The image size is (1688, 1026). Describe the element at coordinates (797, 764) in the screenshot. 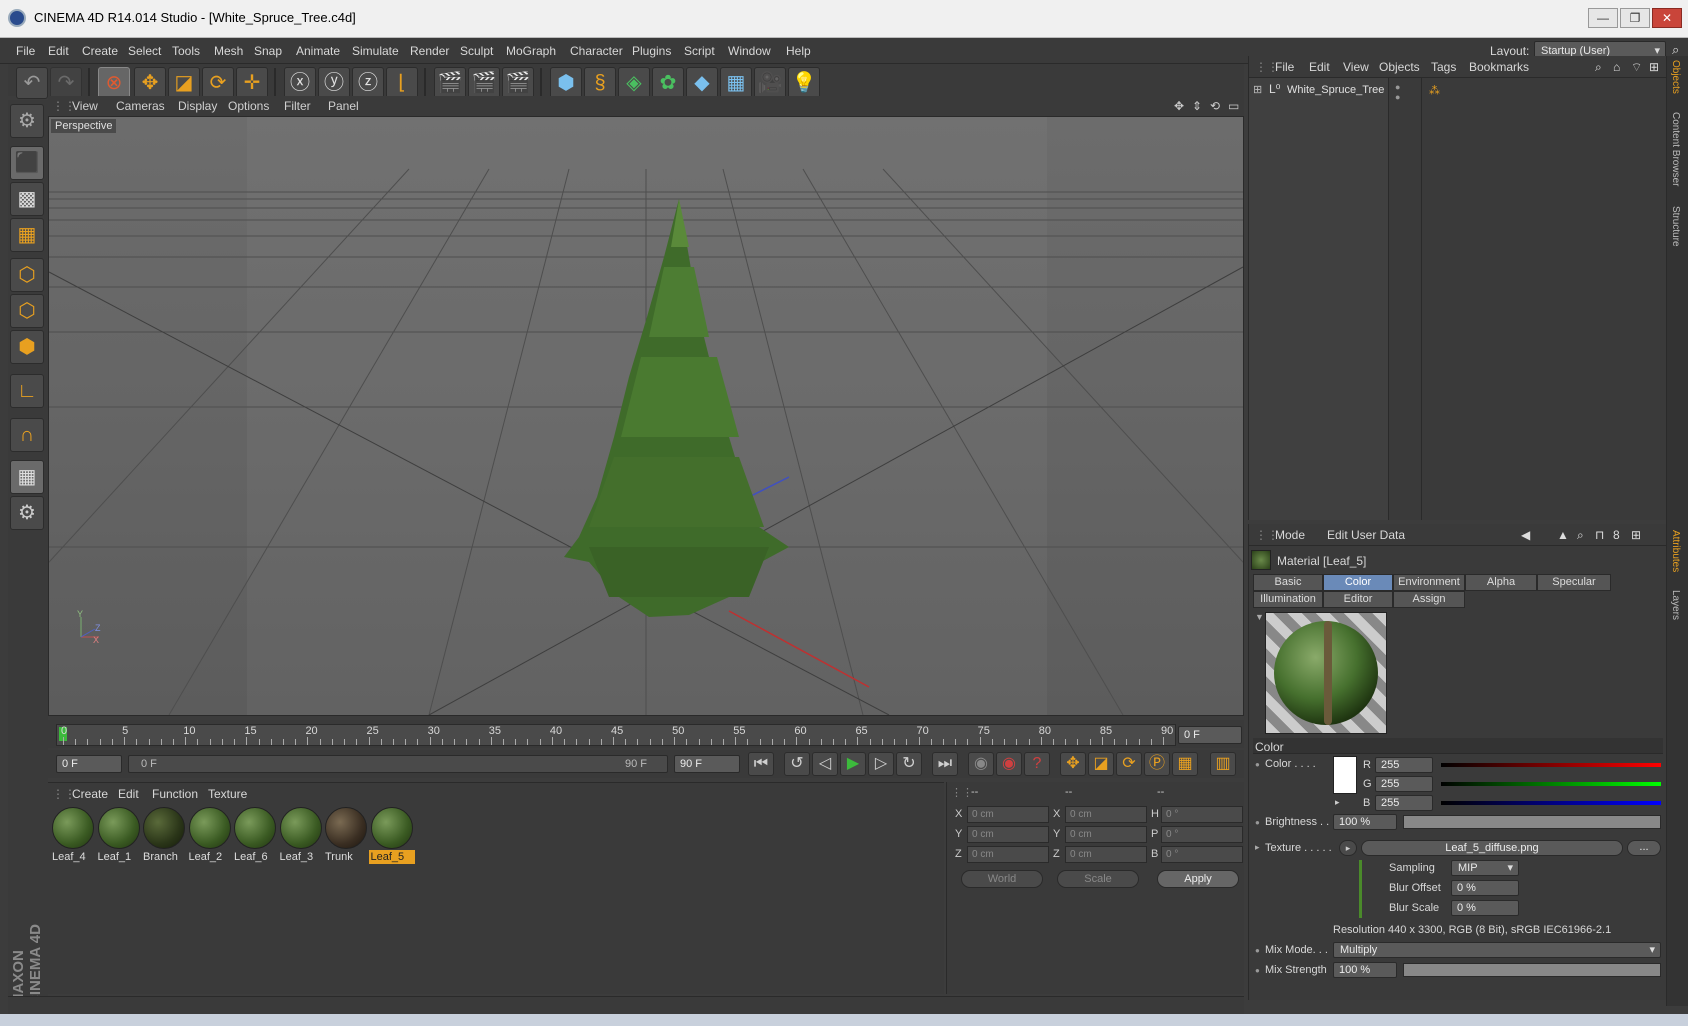

I see `previous-key-icon: ↺` at that location.